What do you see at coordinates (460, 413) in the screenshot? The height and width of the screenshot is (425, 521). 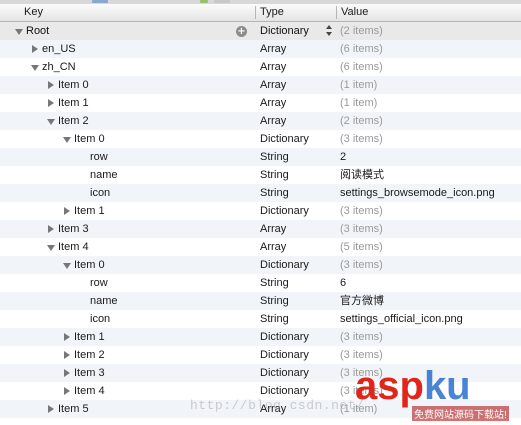 I see `watermark-logo-tagline: 免费网站源码下载站!` at bounding box center [460, 413].